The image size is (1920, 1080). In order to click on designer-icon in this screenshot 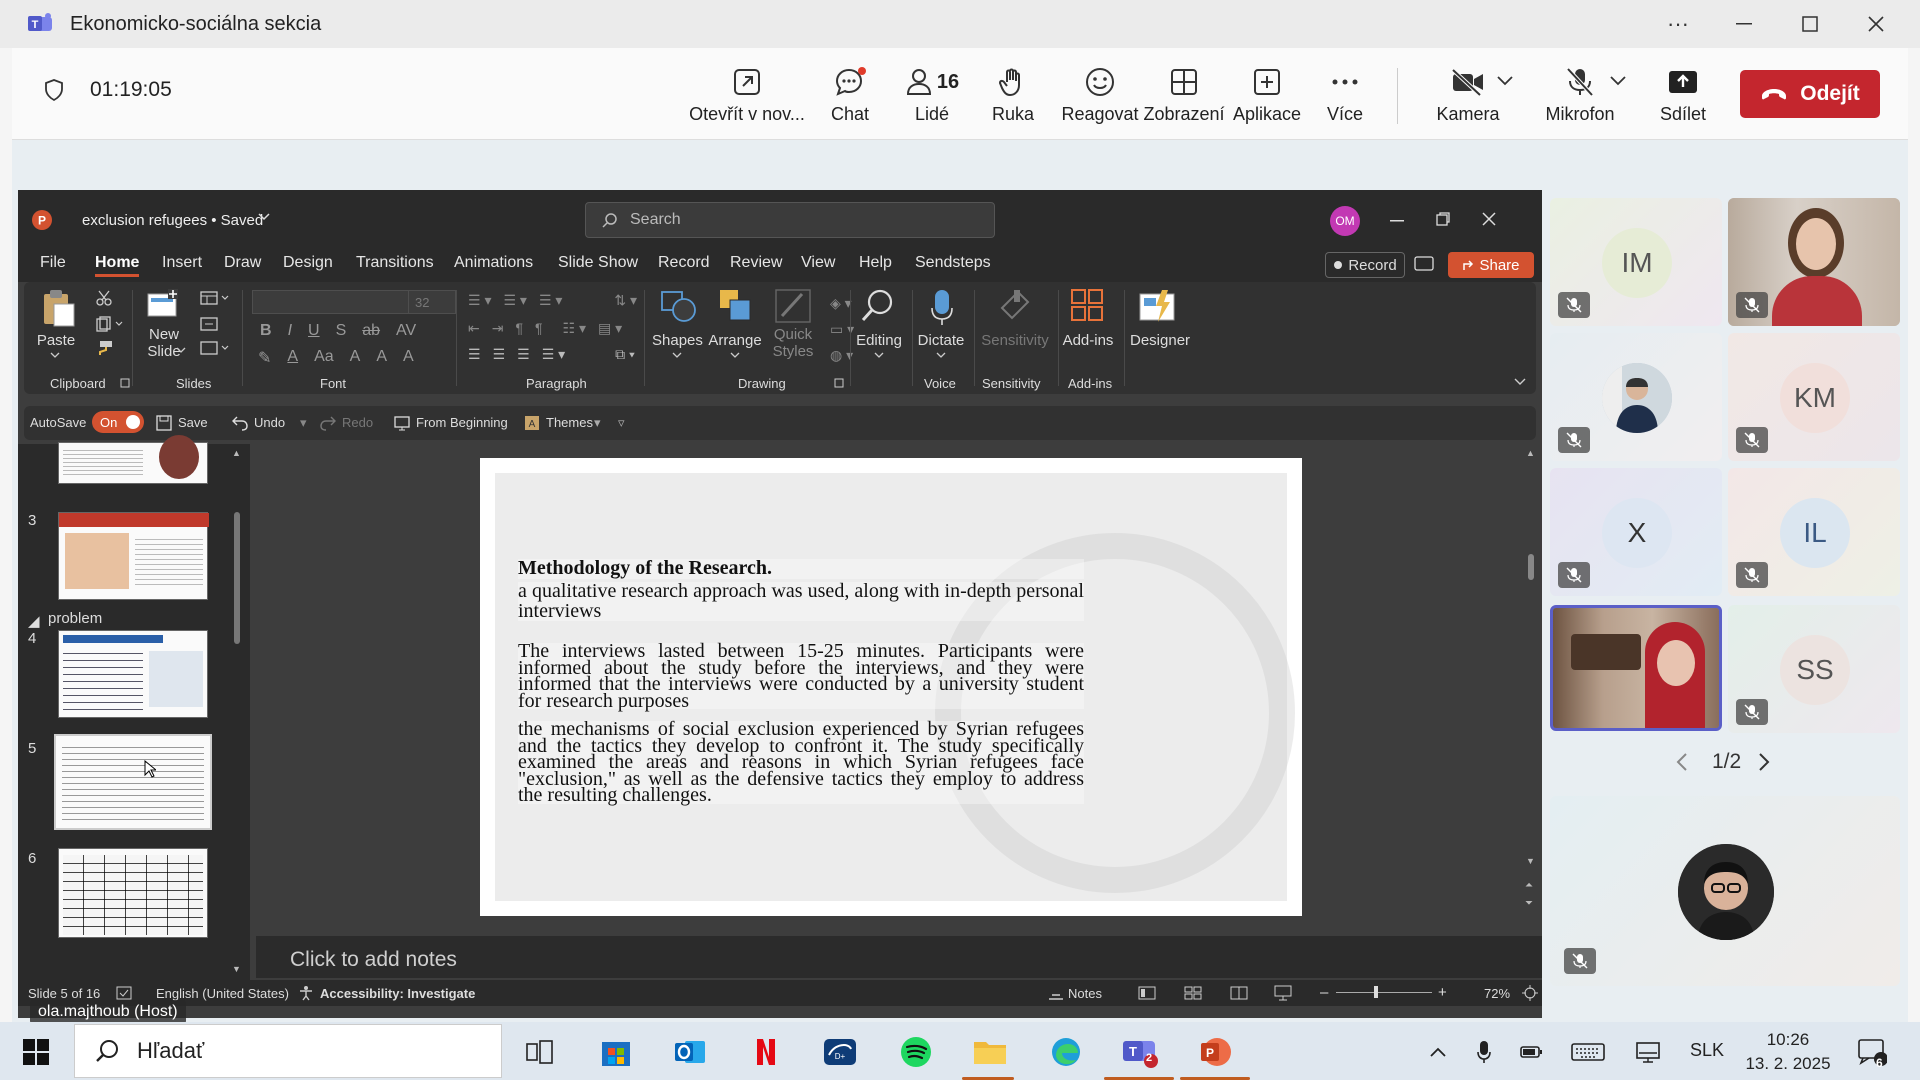, I will do `click(1157, 306)`.